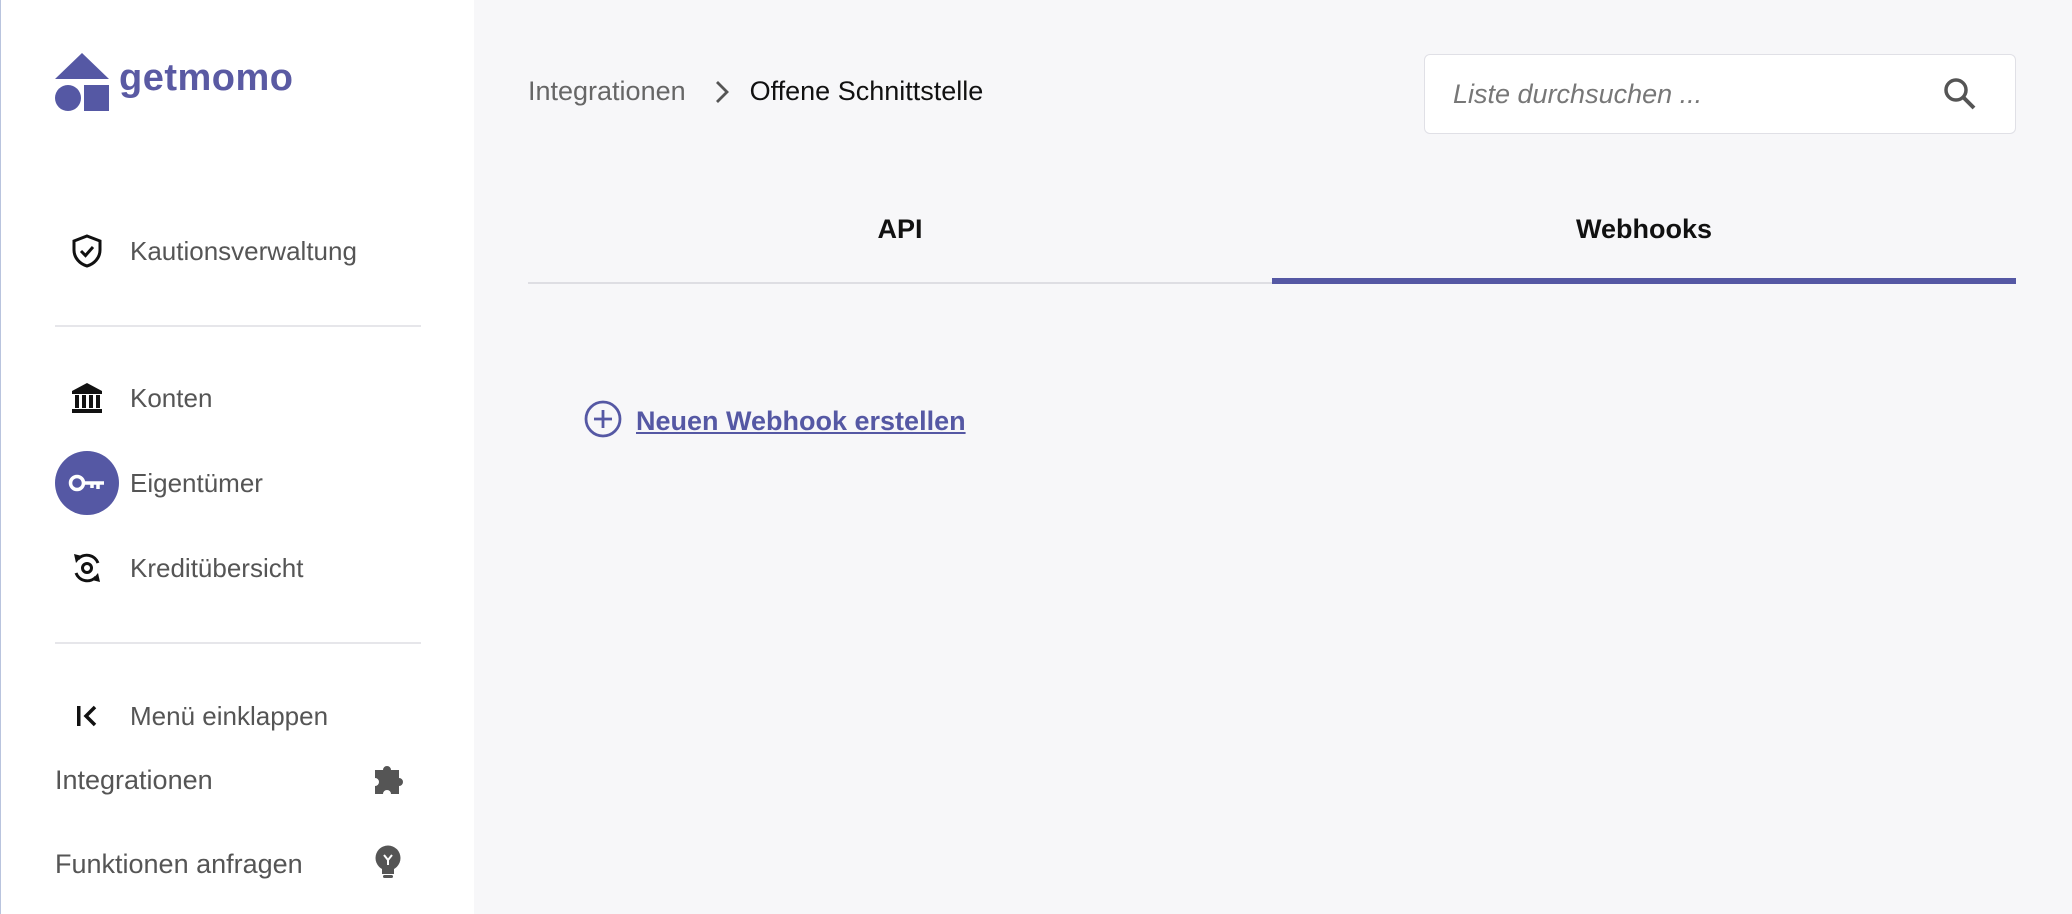 The height and width of the screenshot is (914, 2072). What do you see at coordinates (229, 715) in the screenshot?
I see `sidebar-item-label: Menü einklappen` at bounding box center [229, 715].